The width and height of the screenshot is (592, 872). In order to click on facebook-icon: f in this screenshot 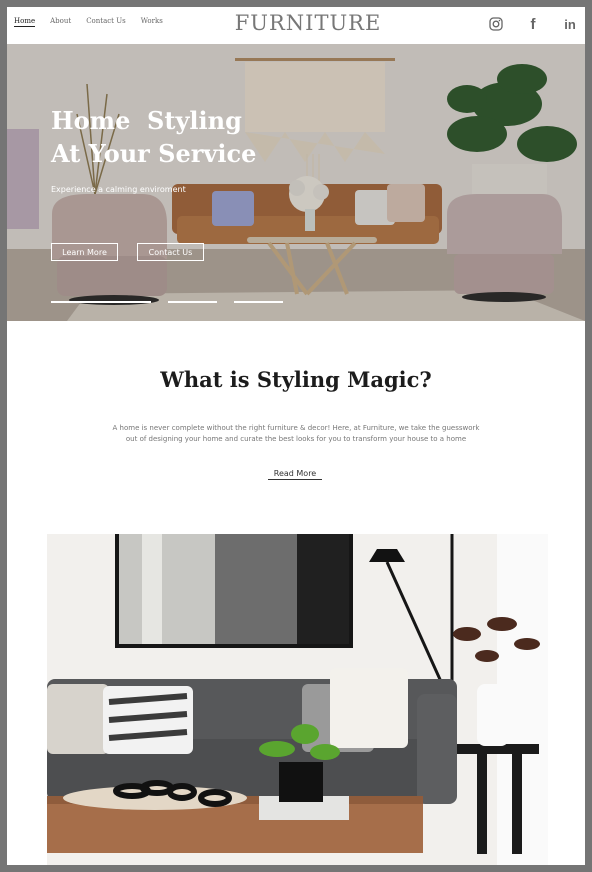, I will do `click(533, 24)`.